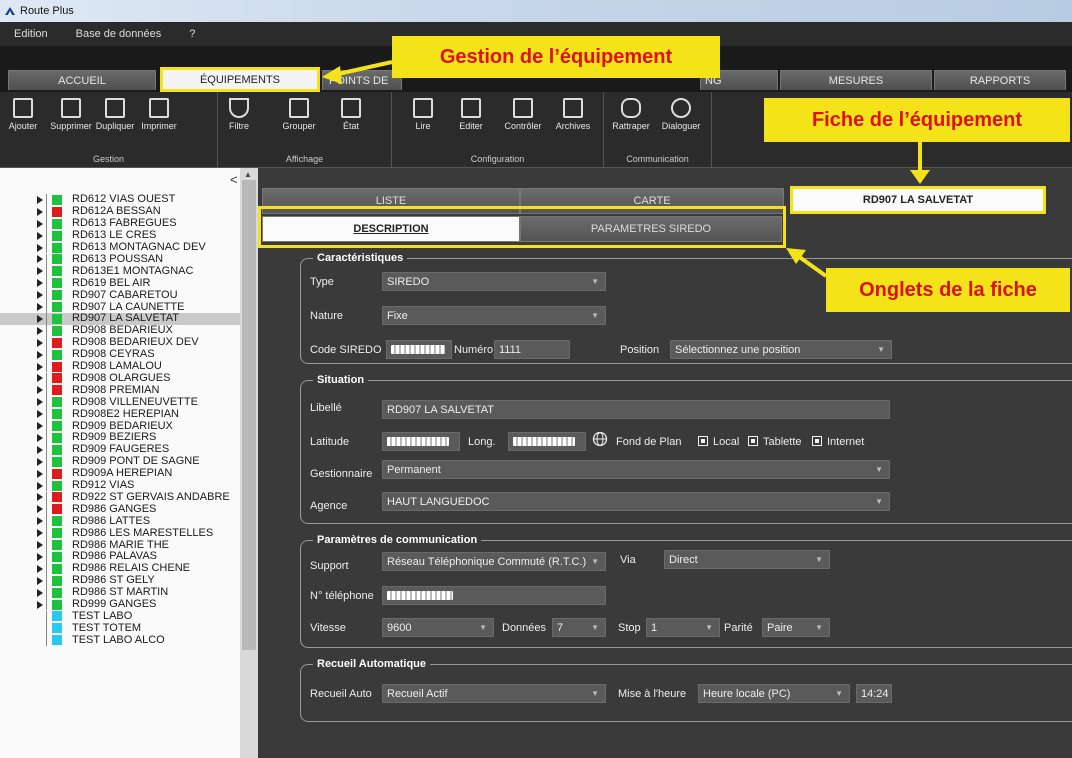  I want to click on mise-a-l-heure-select: Heure locale (PC) ▼, so click(774, 693).